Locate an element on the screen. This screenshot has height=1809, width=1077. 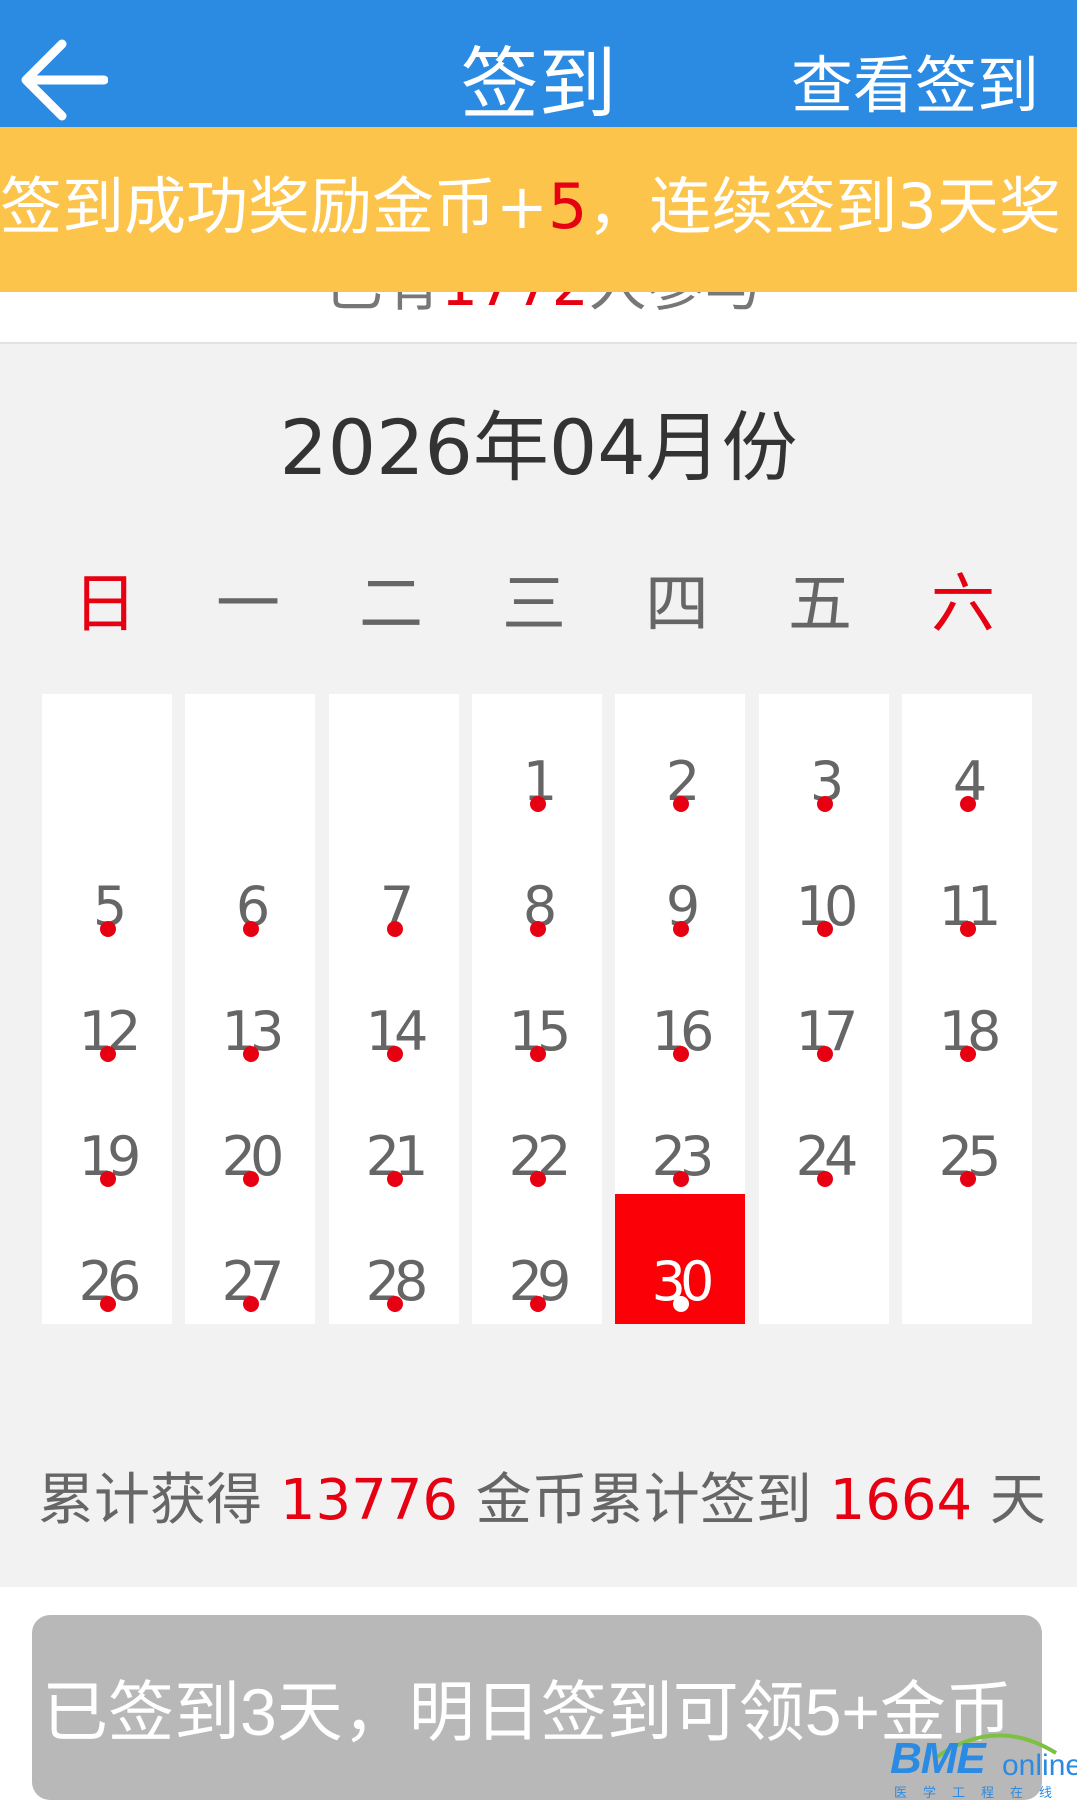
calendar-day: 8 is located at coordinates (537, 884).